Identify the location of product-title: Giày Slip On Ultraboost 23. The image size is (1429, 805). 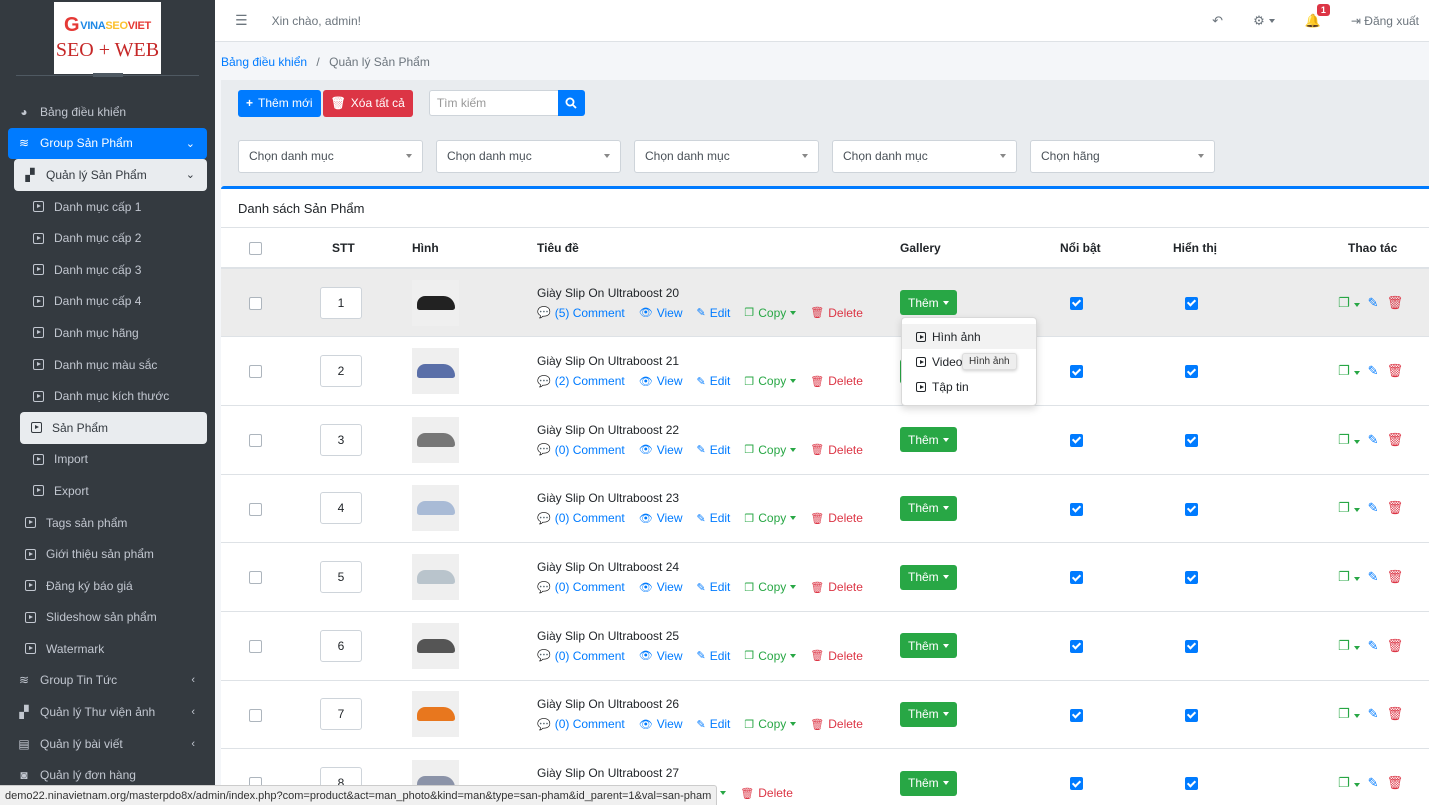
(718, 498).